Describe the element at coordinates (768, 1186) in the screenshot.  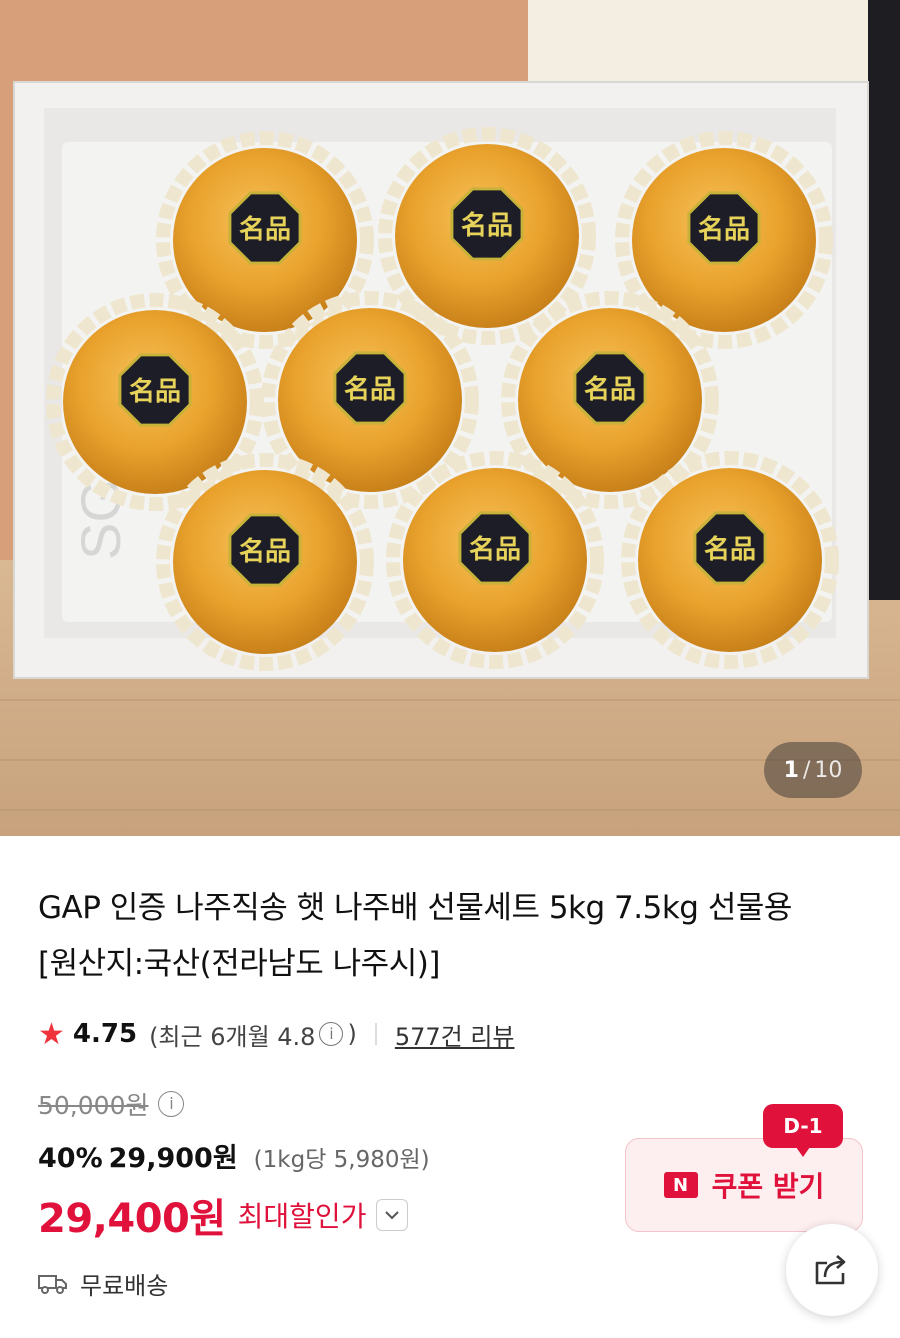
I see `coupon-label: 쿠폰 받기` at that location.